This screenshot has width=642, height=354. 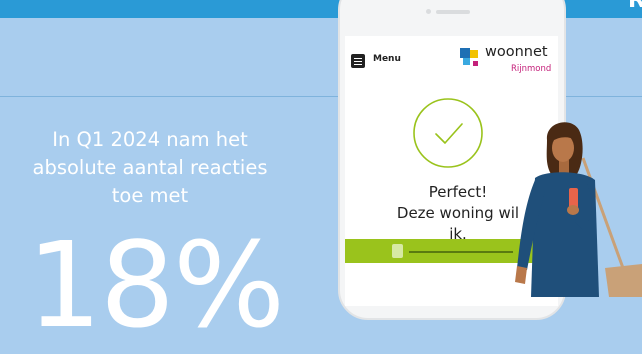 I want to click on intro-line-1: In Q1 2024 nam het, so click(x=150, y=139).